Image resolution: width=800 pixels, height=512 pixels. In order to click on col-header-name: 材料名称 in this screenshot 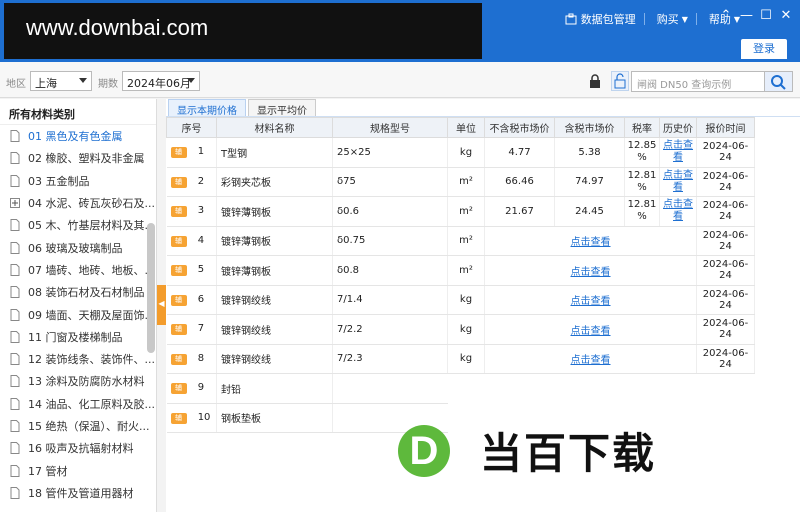, I will do `click(274, 127)`.